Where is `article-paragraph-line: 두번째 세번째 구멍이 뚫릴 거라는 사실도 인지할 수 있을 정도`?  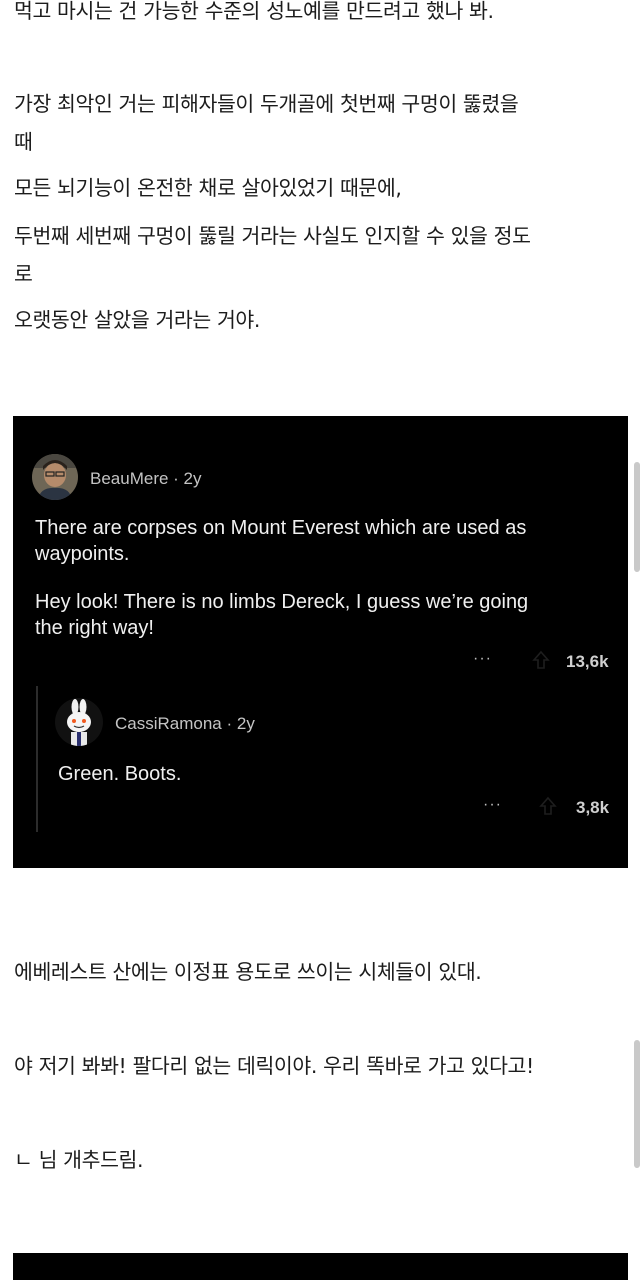 article-paragraph-line: 두번째 세번째 구멍이 뚫릴 거라는 사실도 인지할 수 있을 정도 is located at coordinates (272, 236).